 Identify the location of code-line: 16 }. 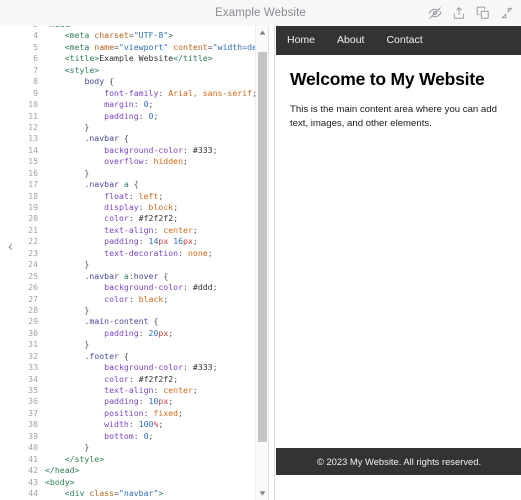
(137, 173).